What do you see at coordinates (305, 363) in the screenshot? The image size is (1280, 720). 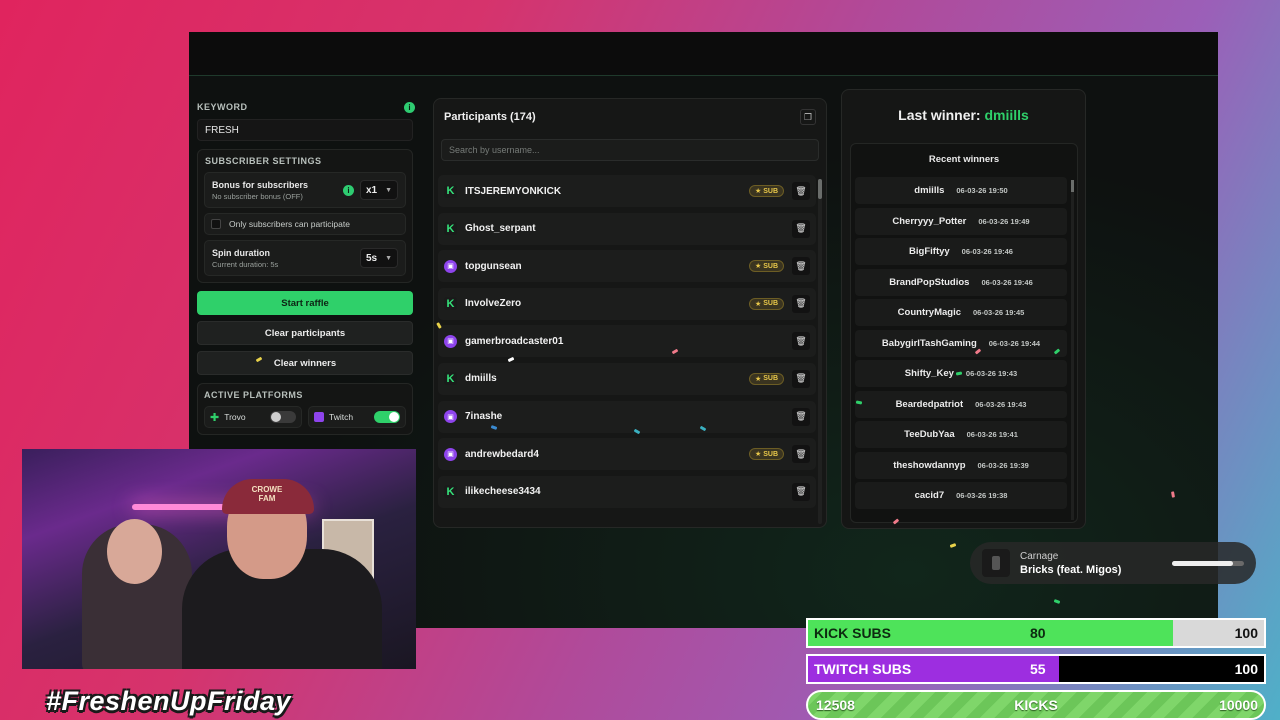 I see `clear-winners-button: Clear winners` at bounding box center [305, 363].